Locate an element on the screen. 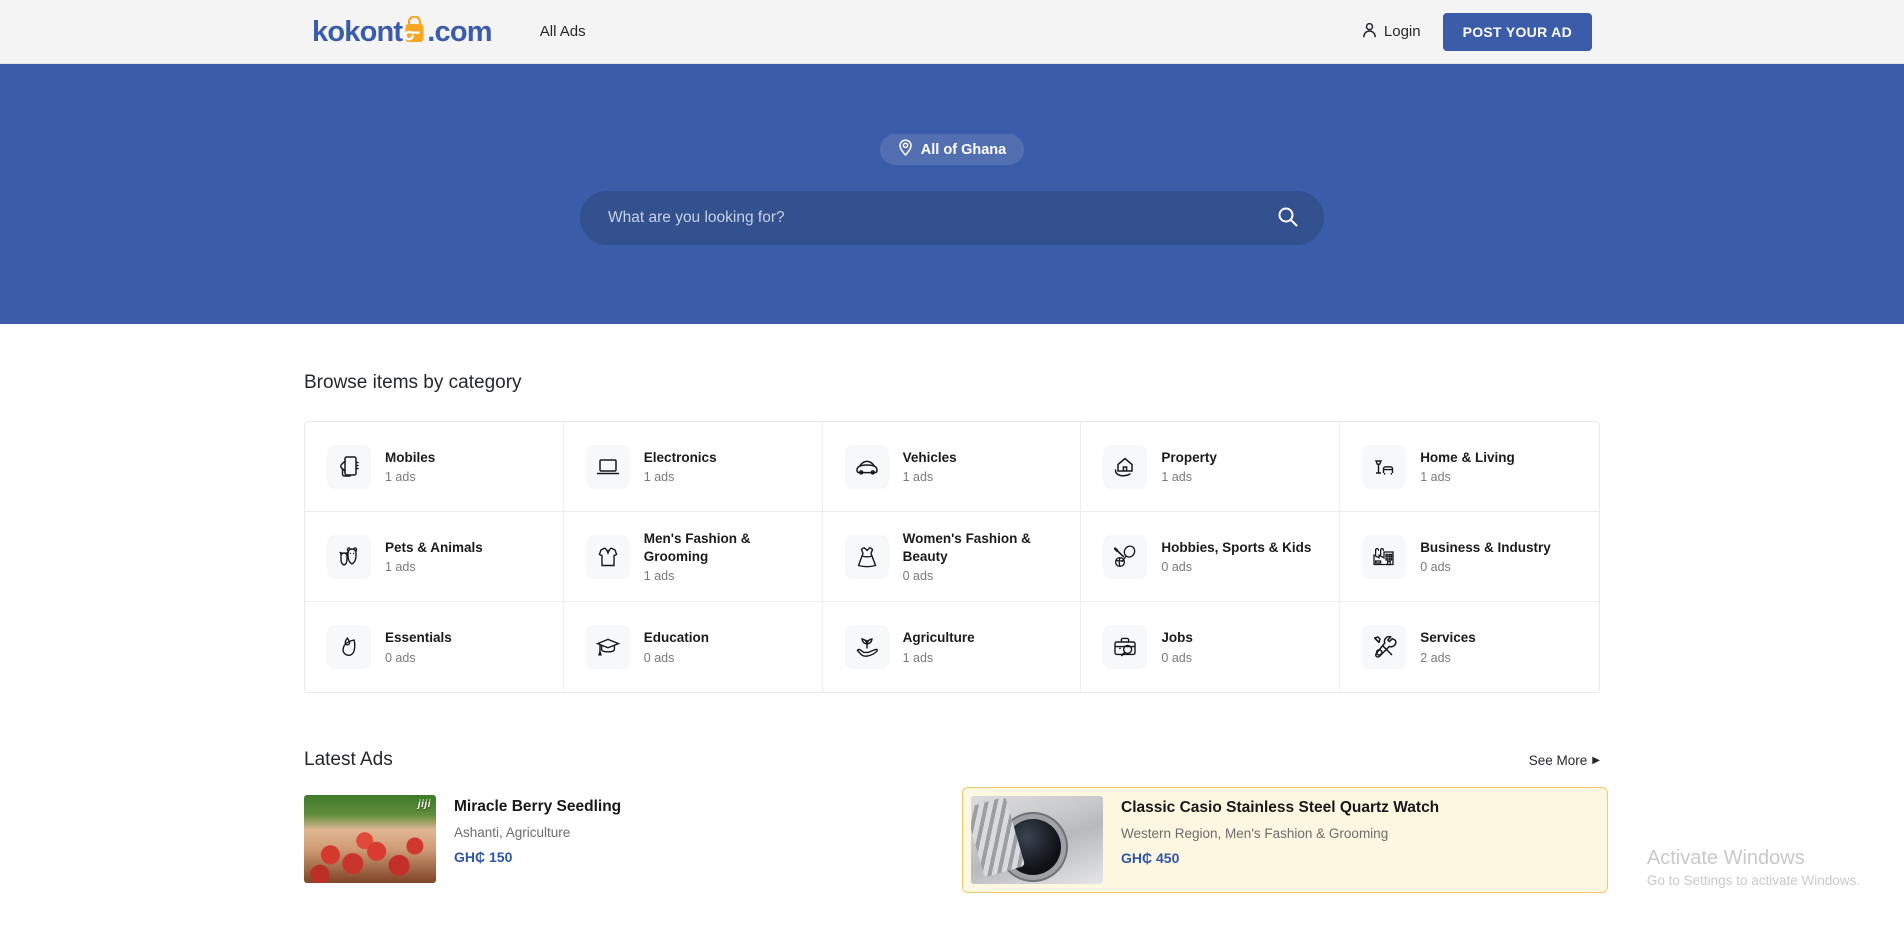  ad-title: Miracle Berry Seedling is located at coordinates (538, 806).